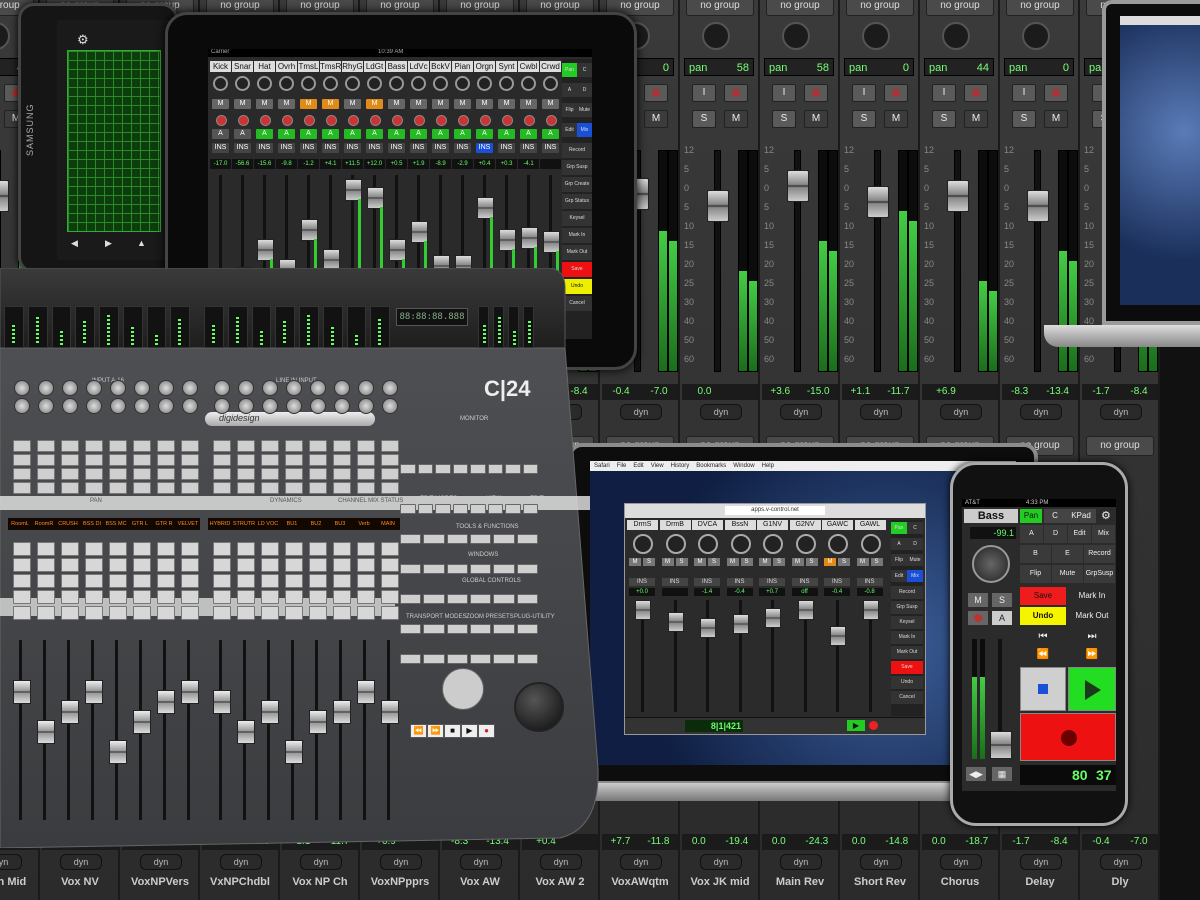 The width and height of the screenshot is (1200, 900). Describe the element at coordinates (772, 582) in the screenshot. I see `laptop-insert-button: INS` at that location.